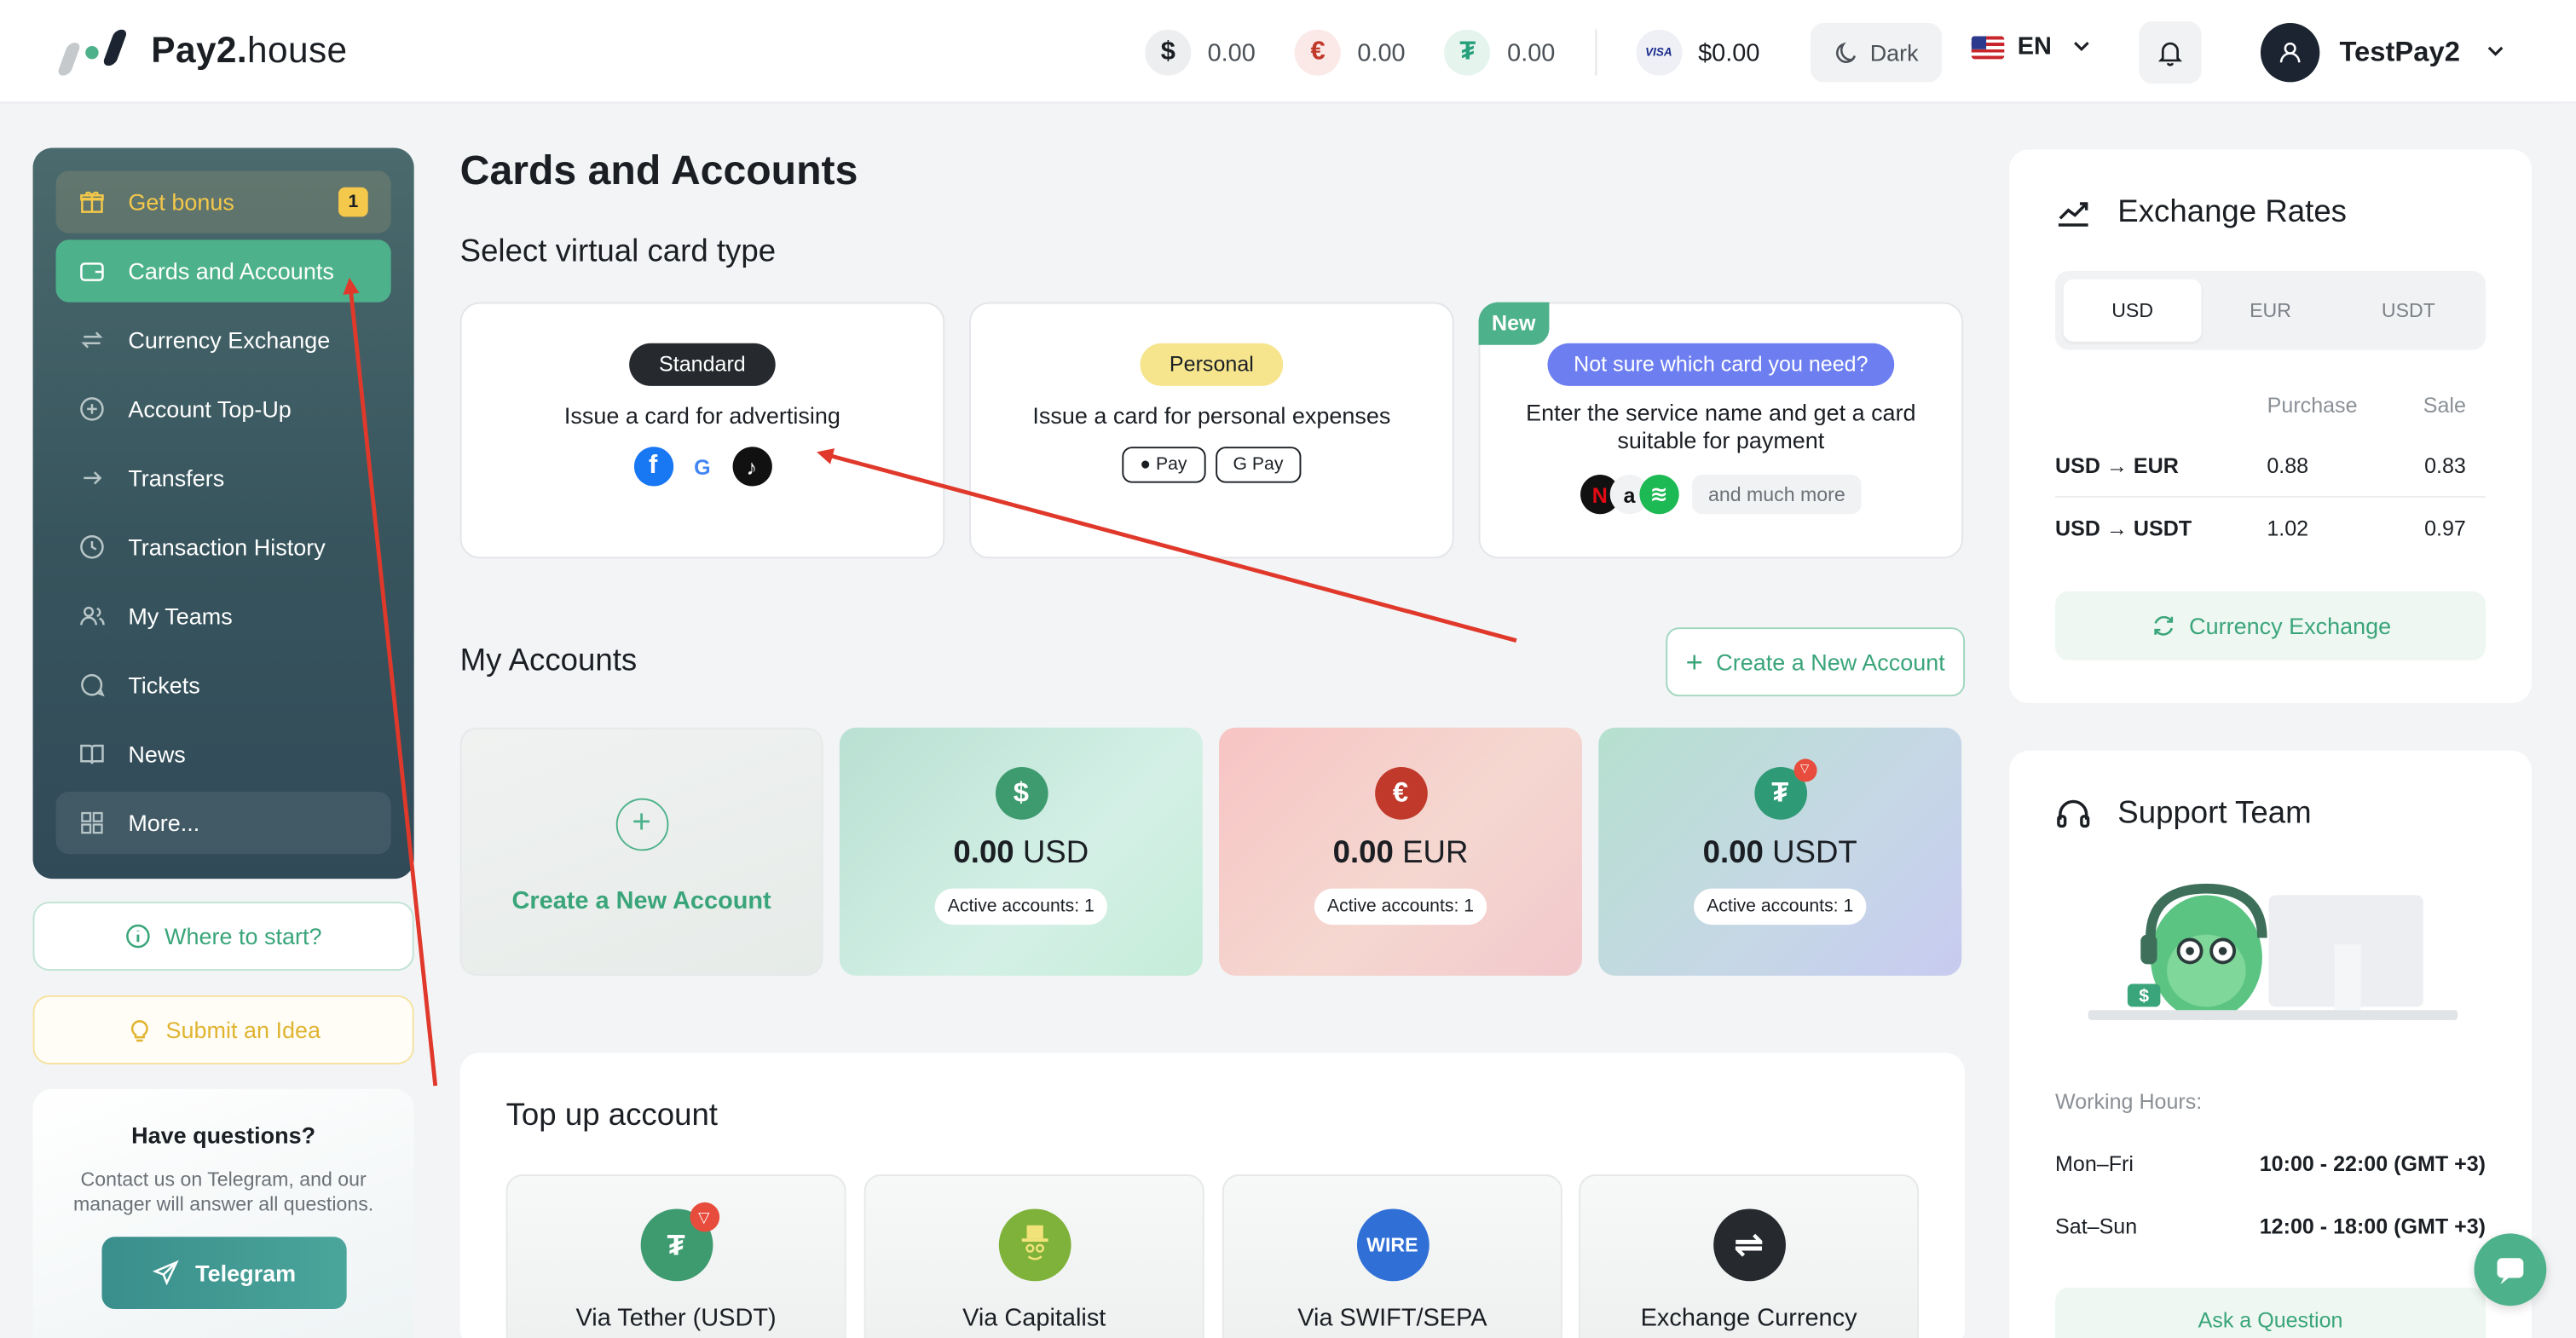  What do you see at coordinates (1258, 465) in the screenshot?
I see `google-pay-icon: G Pay` at bounding box center [1258, 465].